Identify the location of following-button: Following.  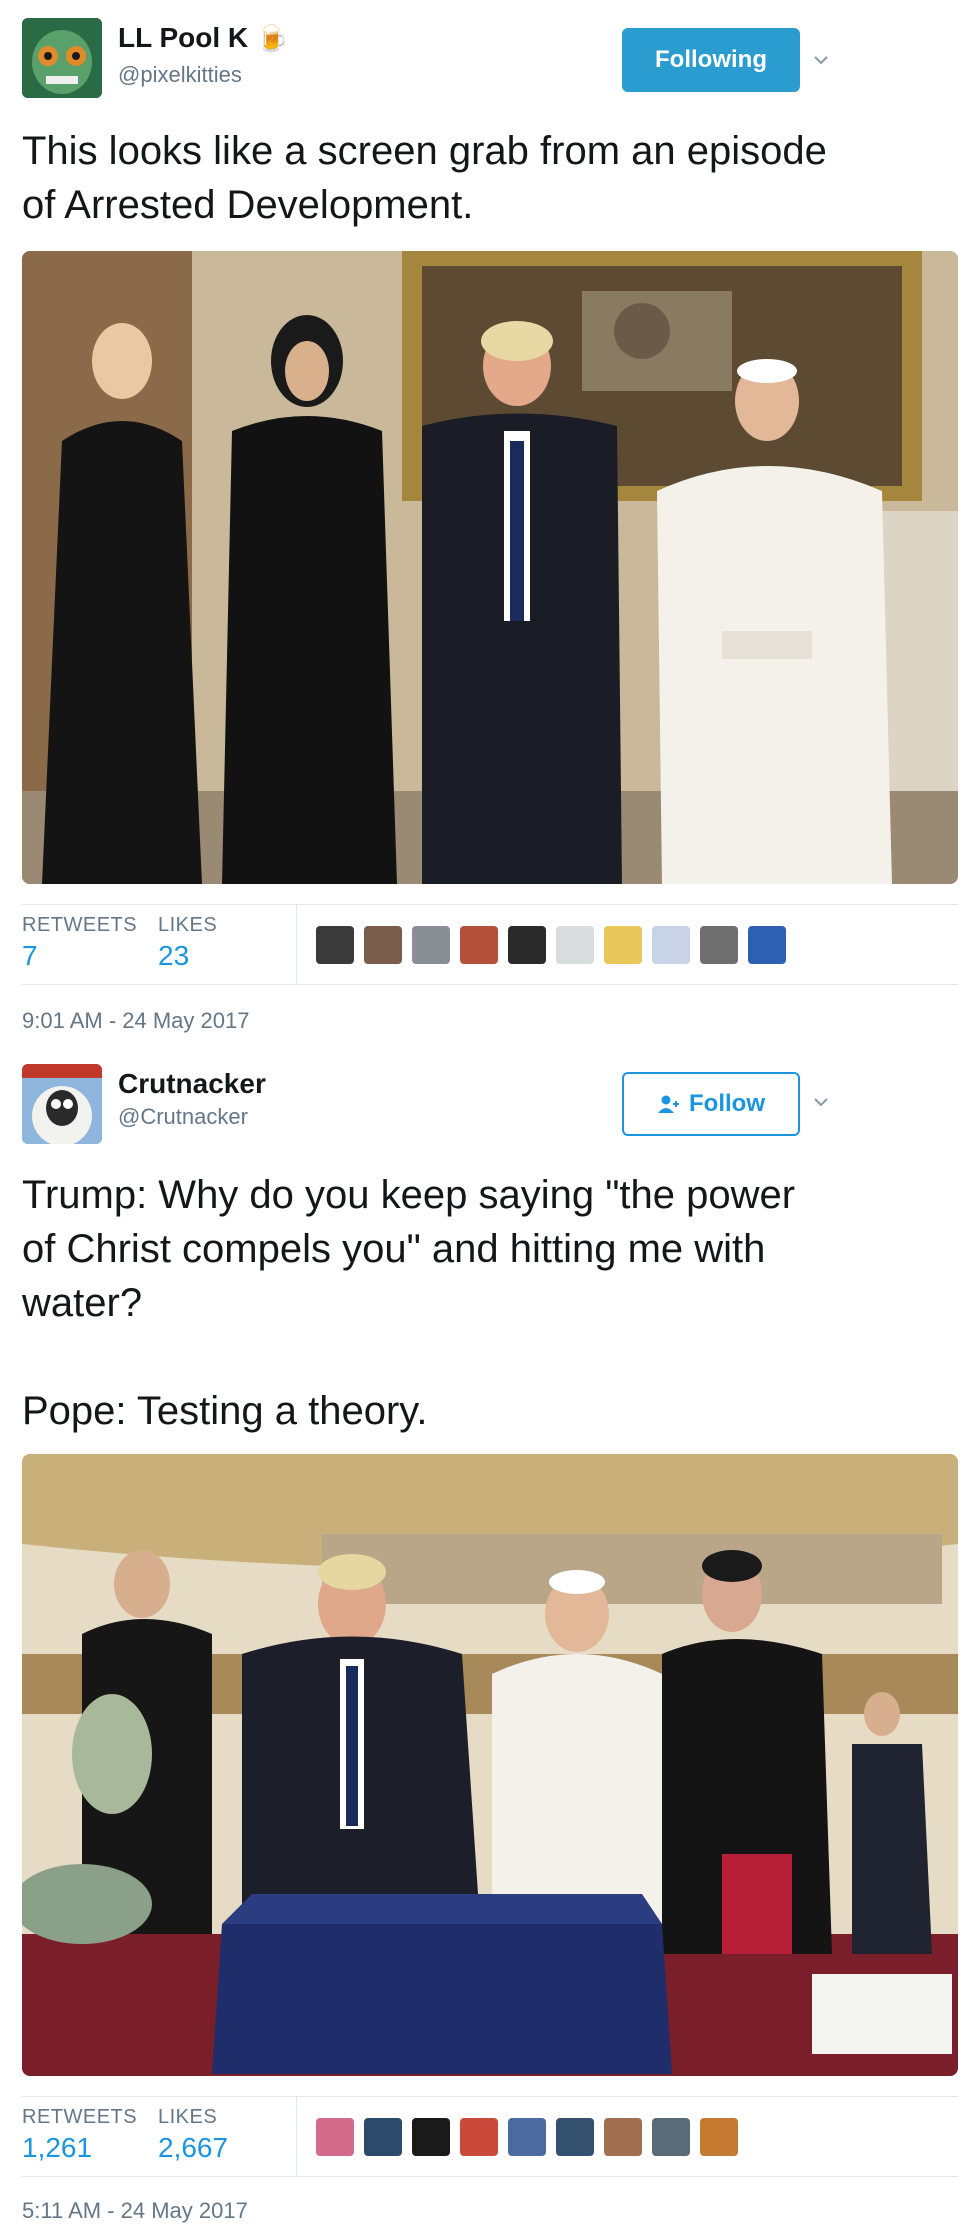
(711, 60).